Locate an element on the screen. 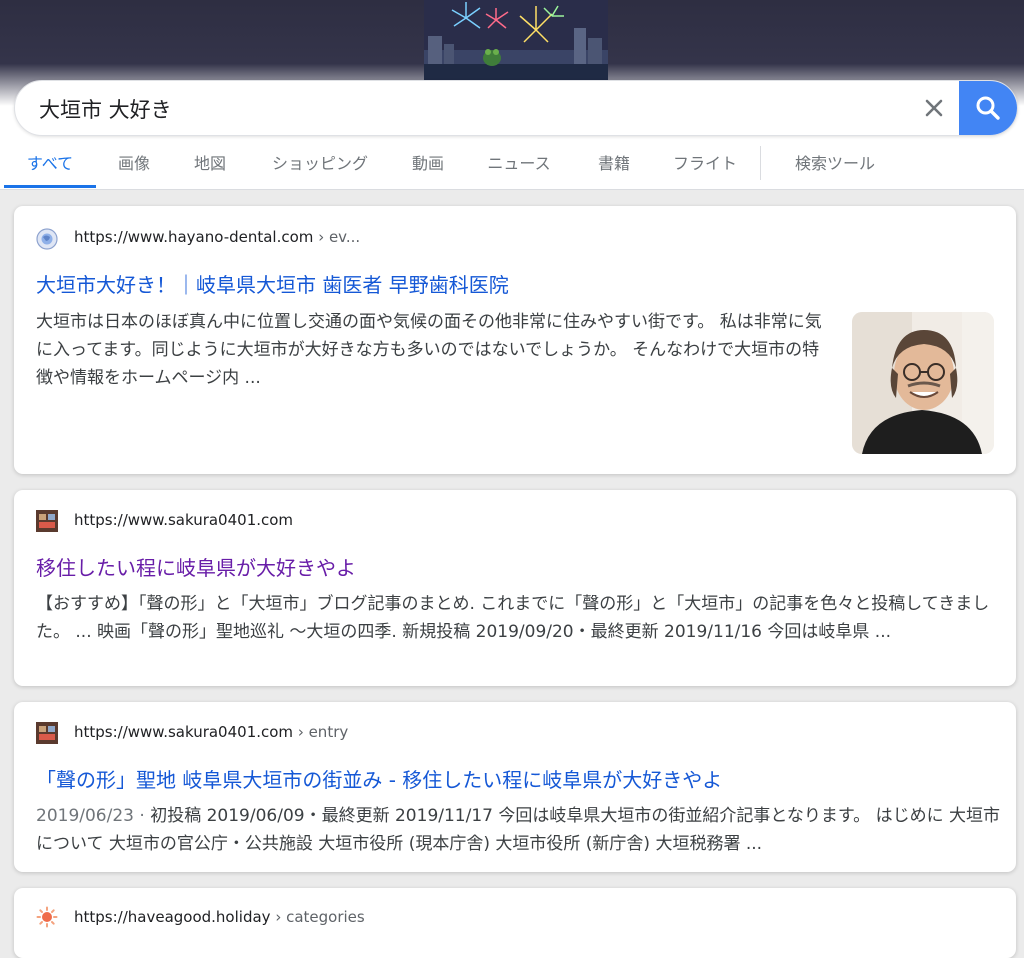 This screenshot has width=1024, height=958. globe-icon is located at coordinates (47, 239).